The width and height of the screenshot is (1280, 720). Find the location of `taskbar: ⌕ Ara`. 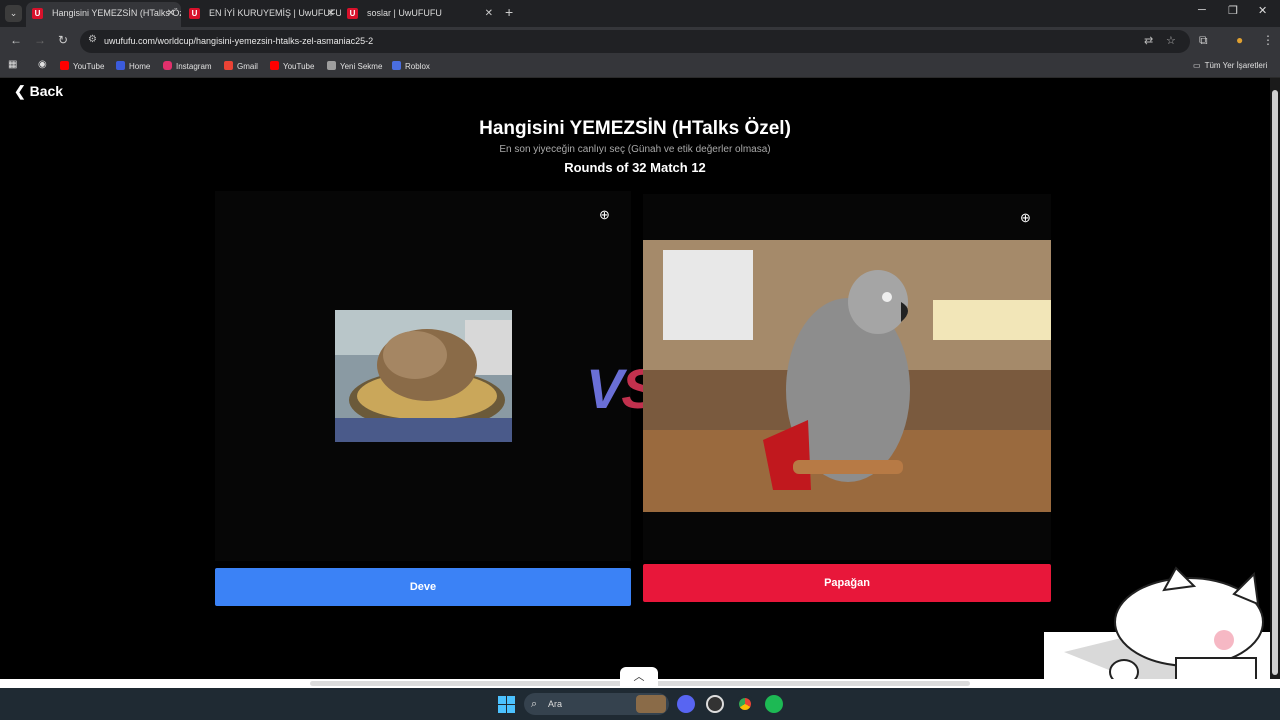

taskbar: ⌕ Ara is located at coordinates (640, 704).